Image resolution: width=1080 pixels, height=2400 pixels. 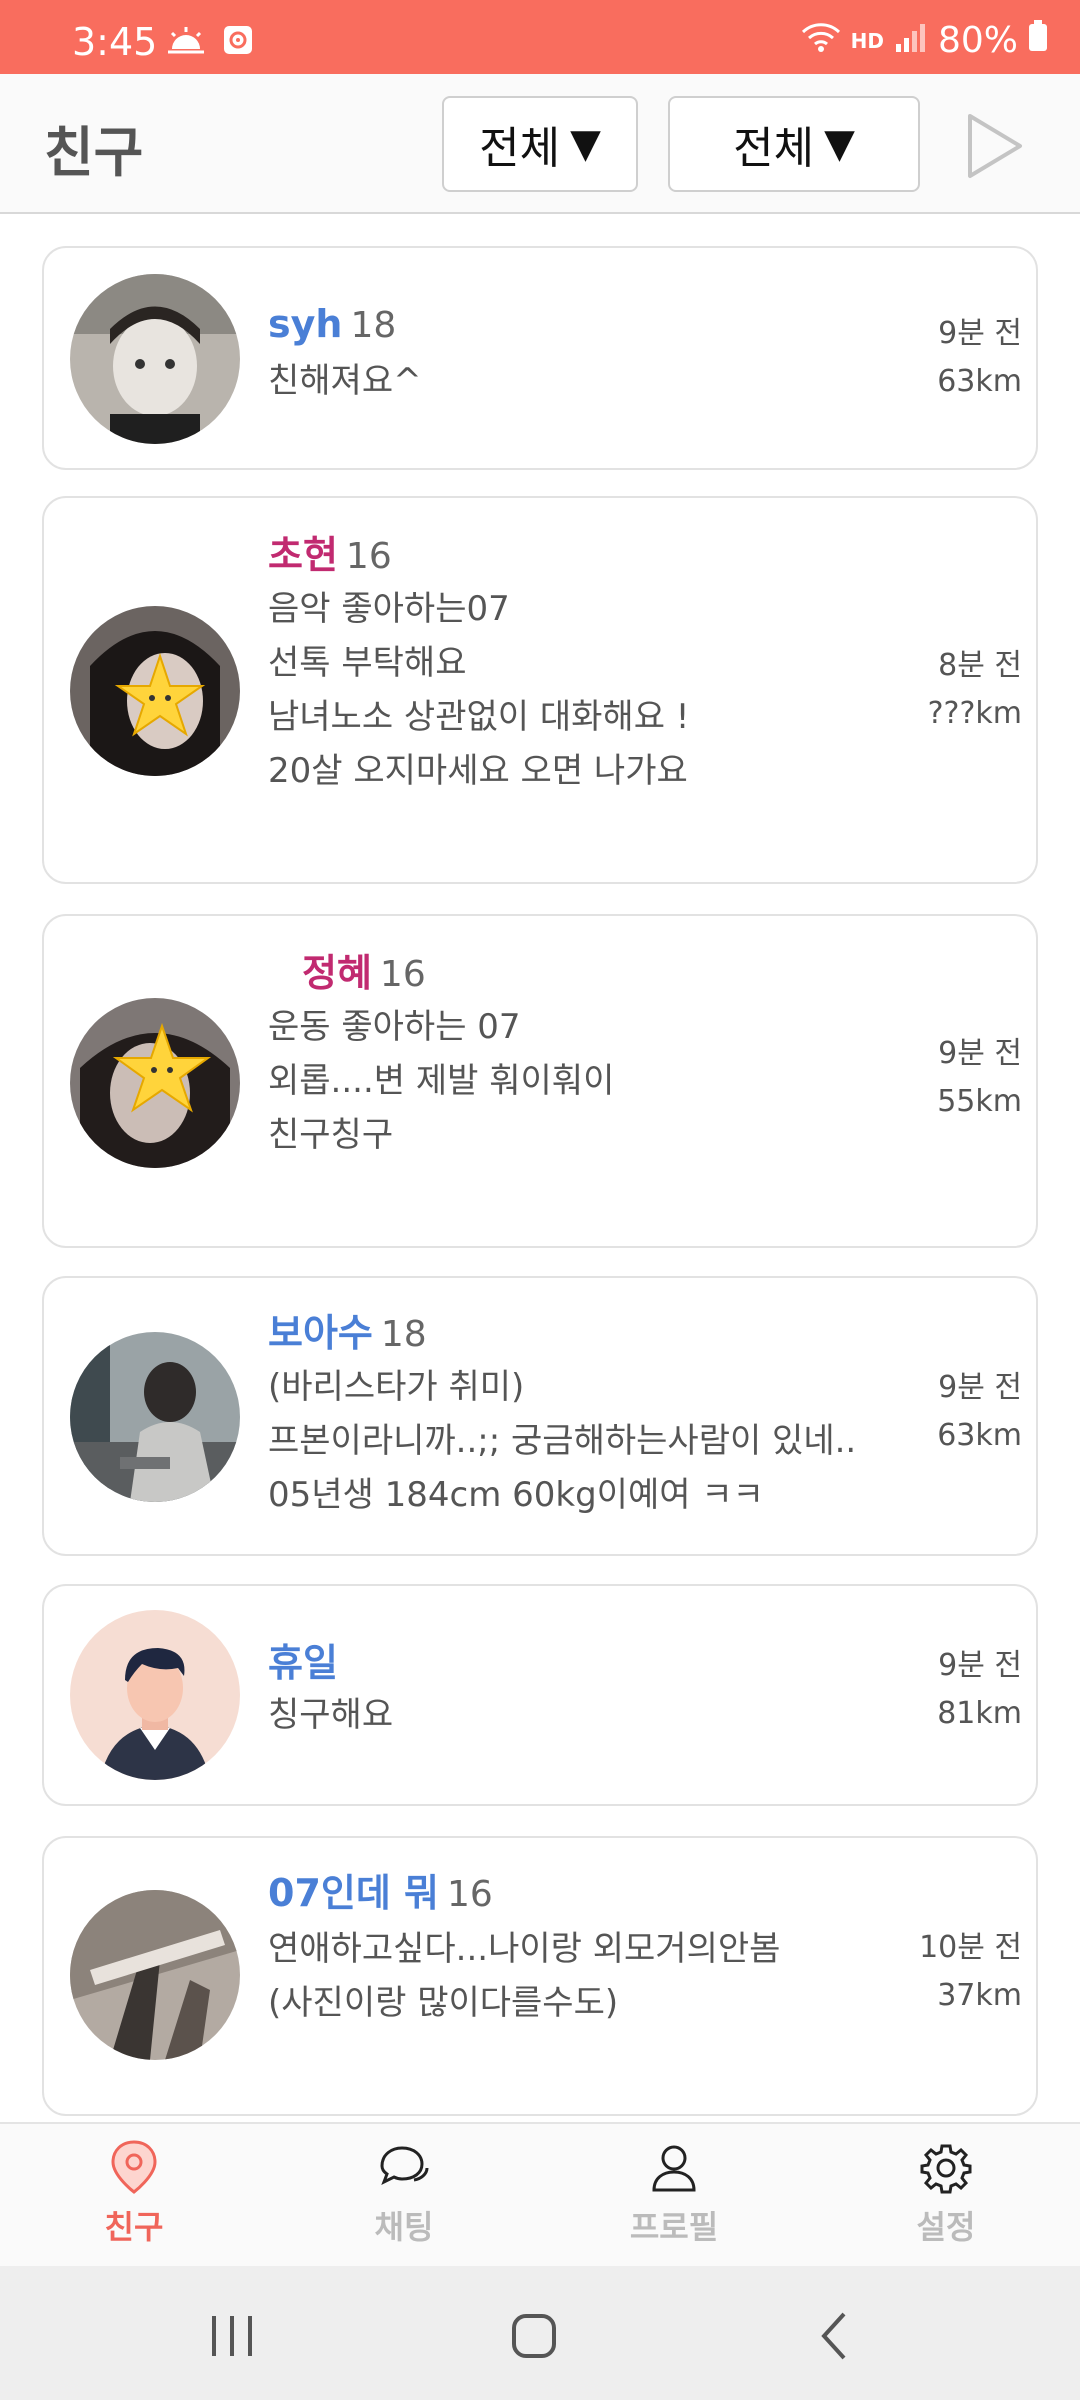 I want to click on friend-name: 07인데 뭐, so click(x=353, y=1893).